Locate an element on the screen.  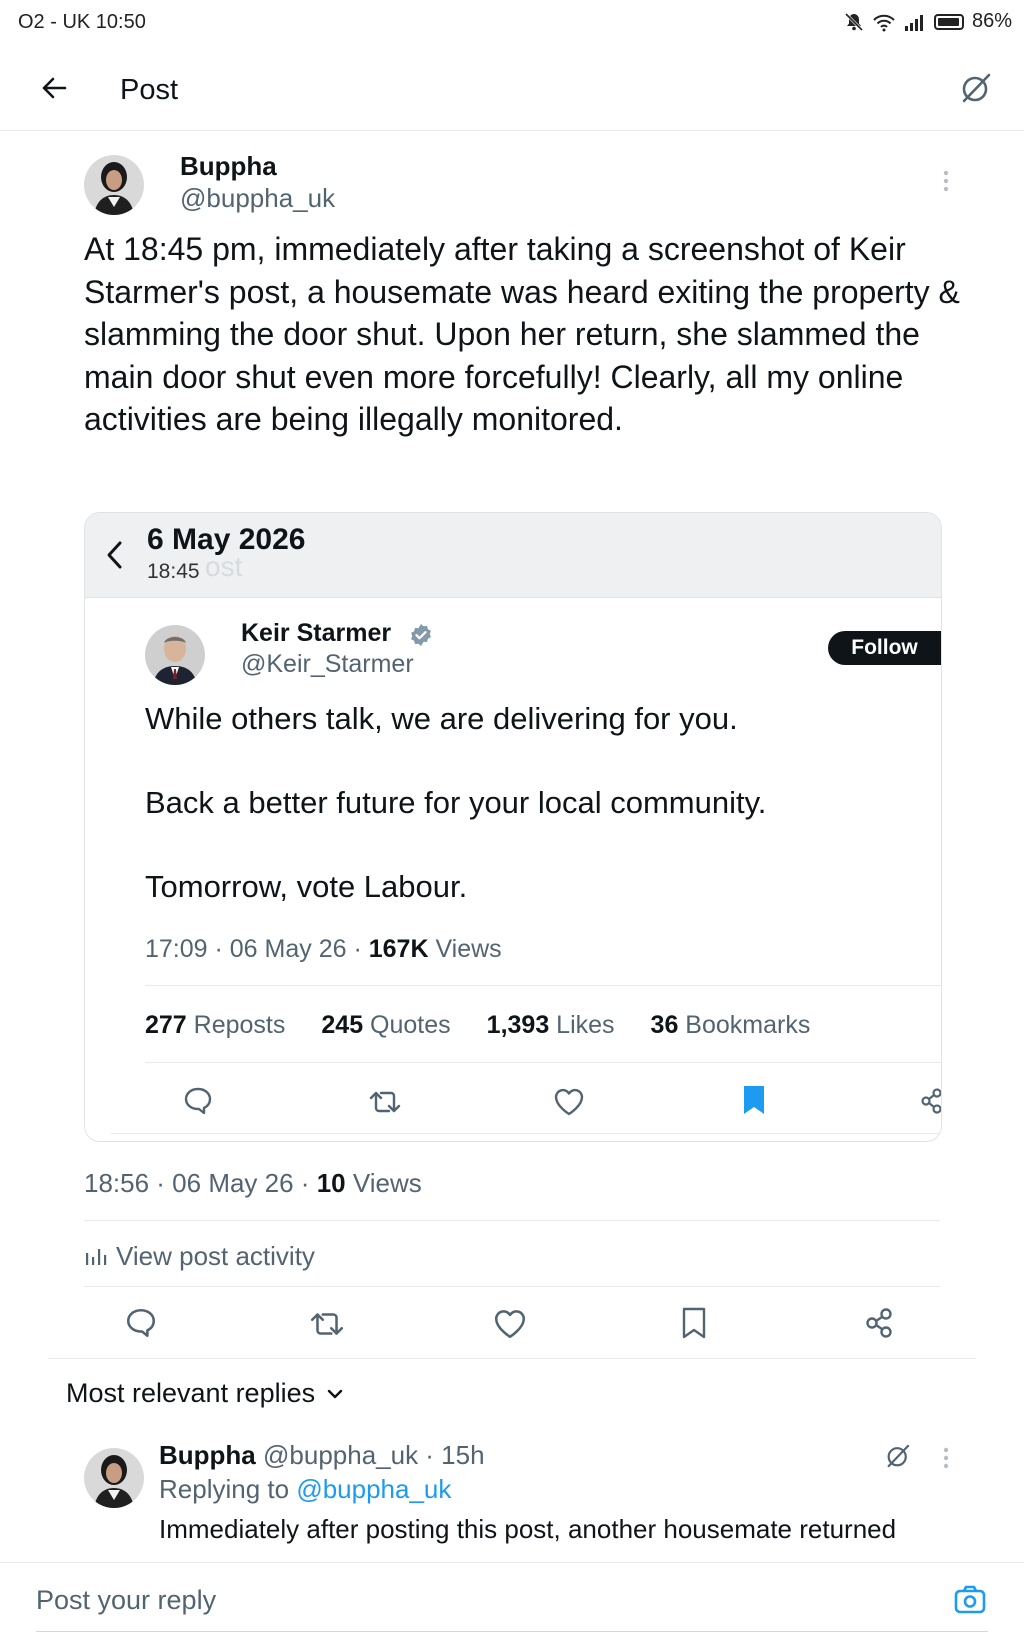
view-post-activity: View post activity is located at coordinates (199, 1256).